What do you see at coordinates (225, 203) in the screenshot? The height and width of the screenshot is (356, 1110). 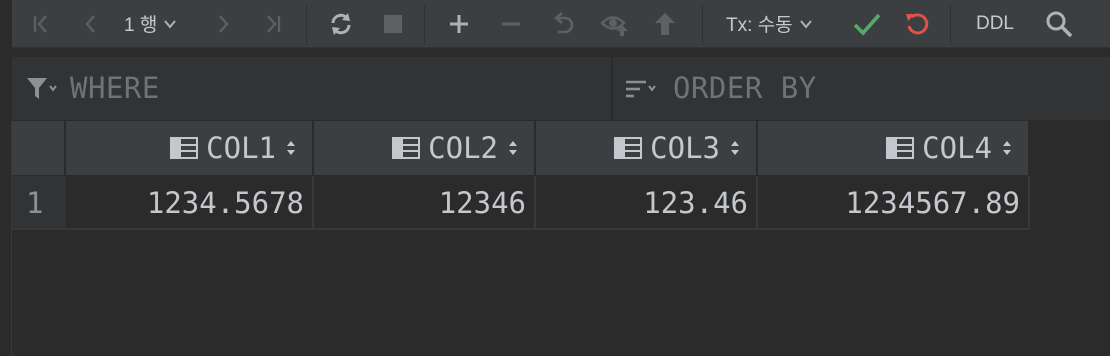 I see `cell-value: 1234.5678` at bounding box center [225, 203].